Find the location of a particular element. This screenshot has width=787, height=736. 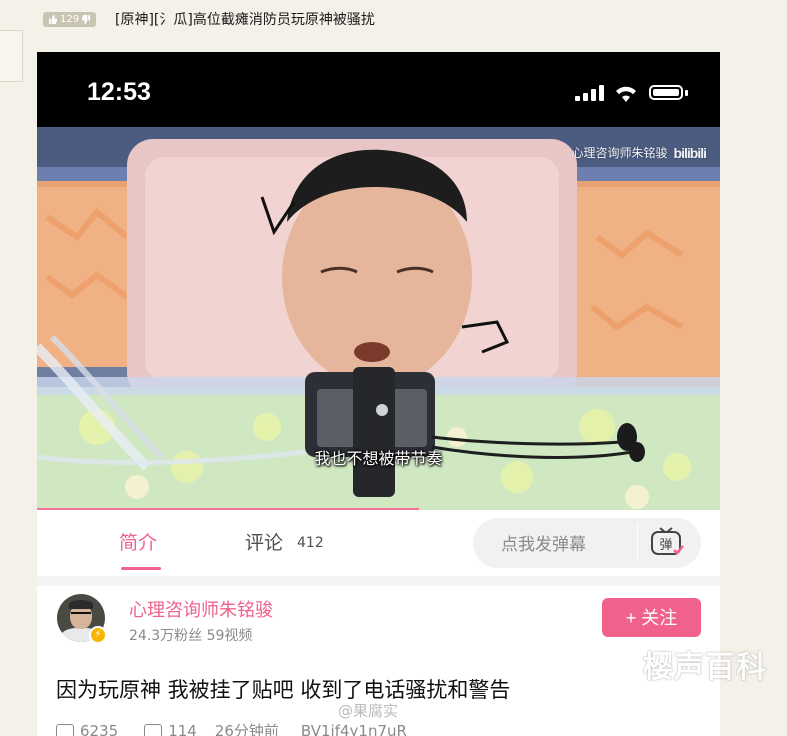

bilibili-logo: bilibili is located at coordinates (690, 152).